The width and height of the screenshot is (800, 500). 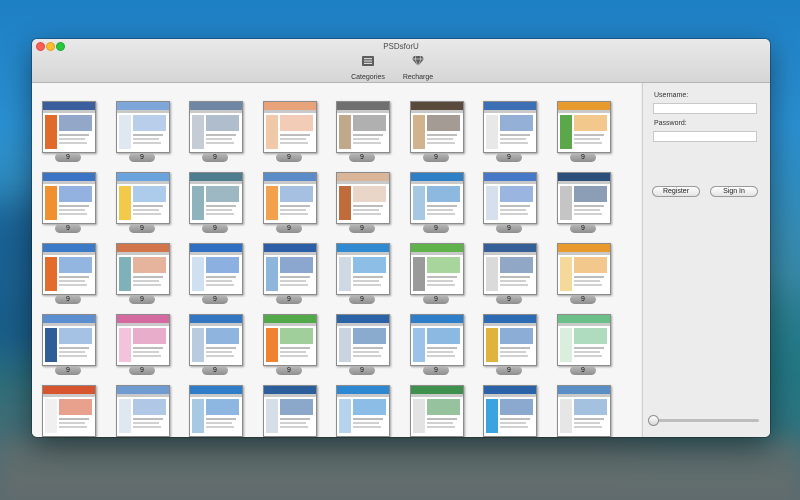 I want to click on zoom-slider-track, so click(x=706, y=420).